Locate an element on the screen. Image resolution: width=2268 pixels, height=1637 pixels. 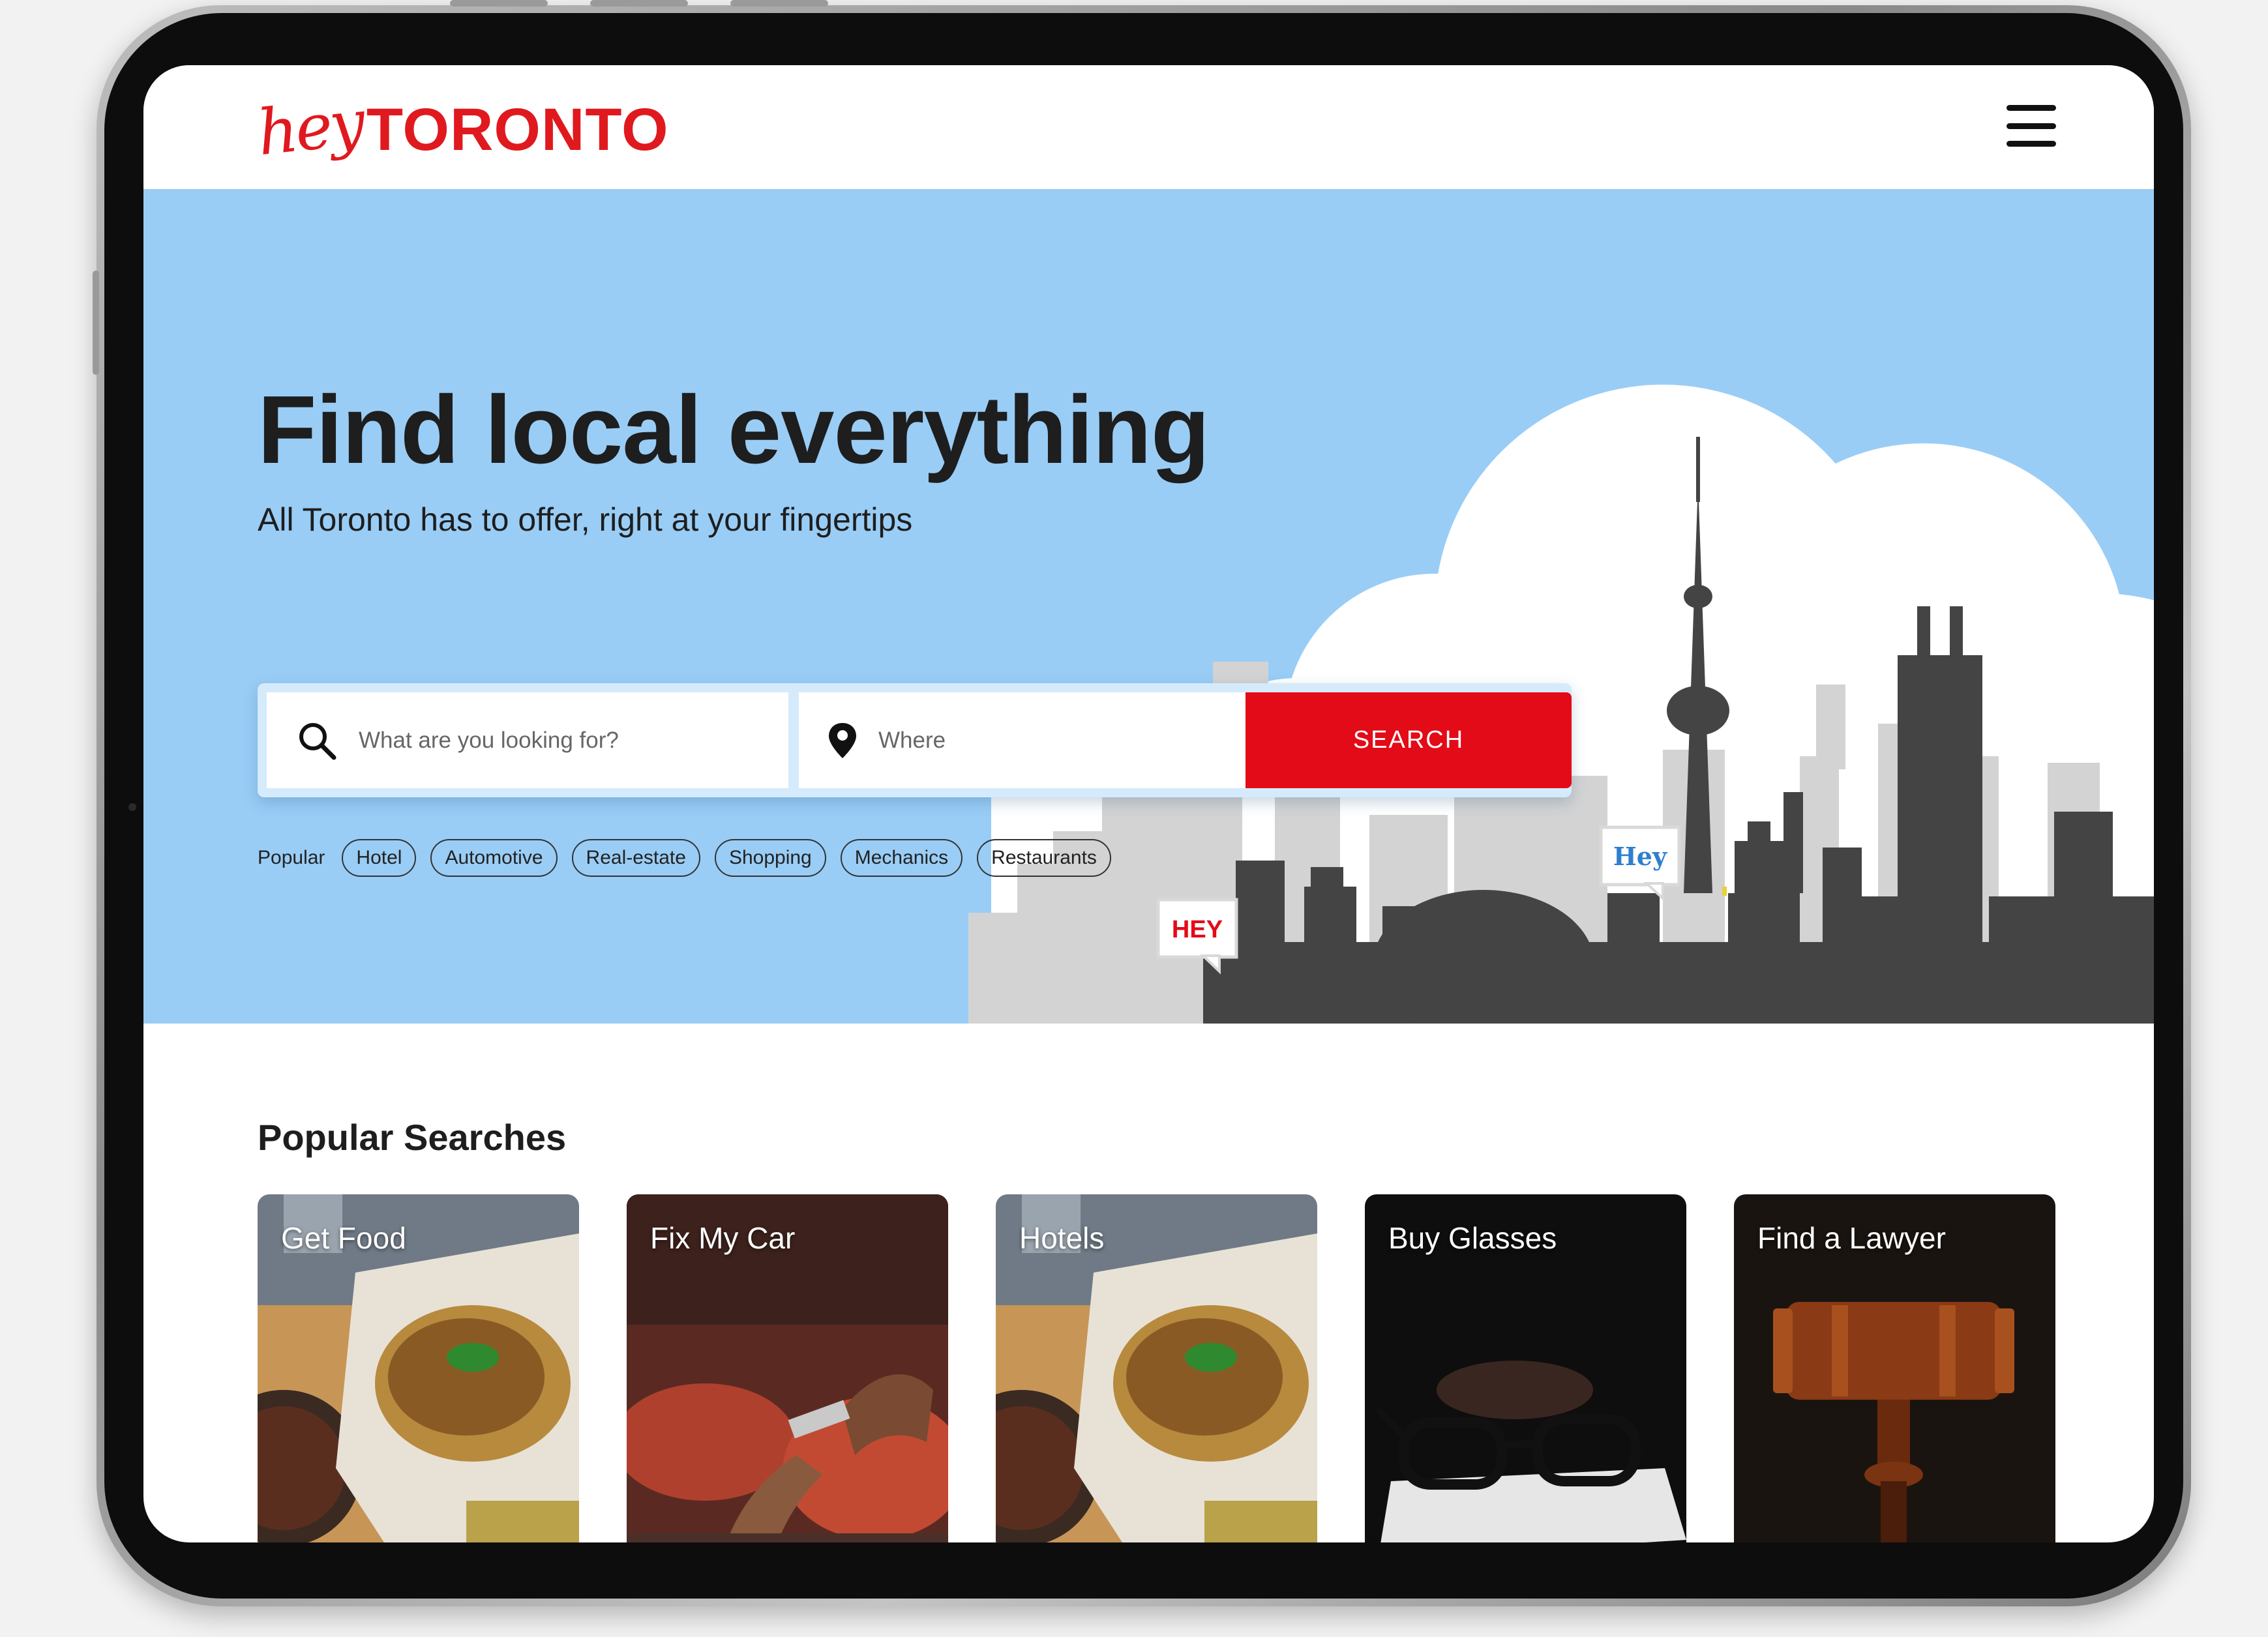
card-label-fix-my-car: Fix My Car is located at coordinates (723, 1238).